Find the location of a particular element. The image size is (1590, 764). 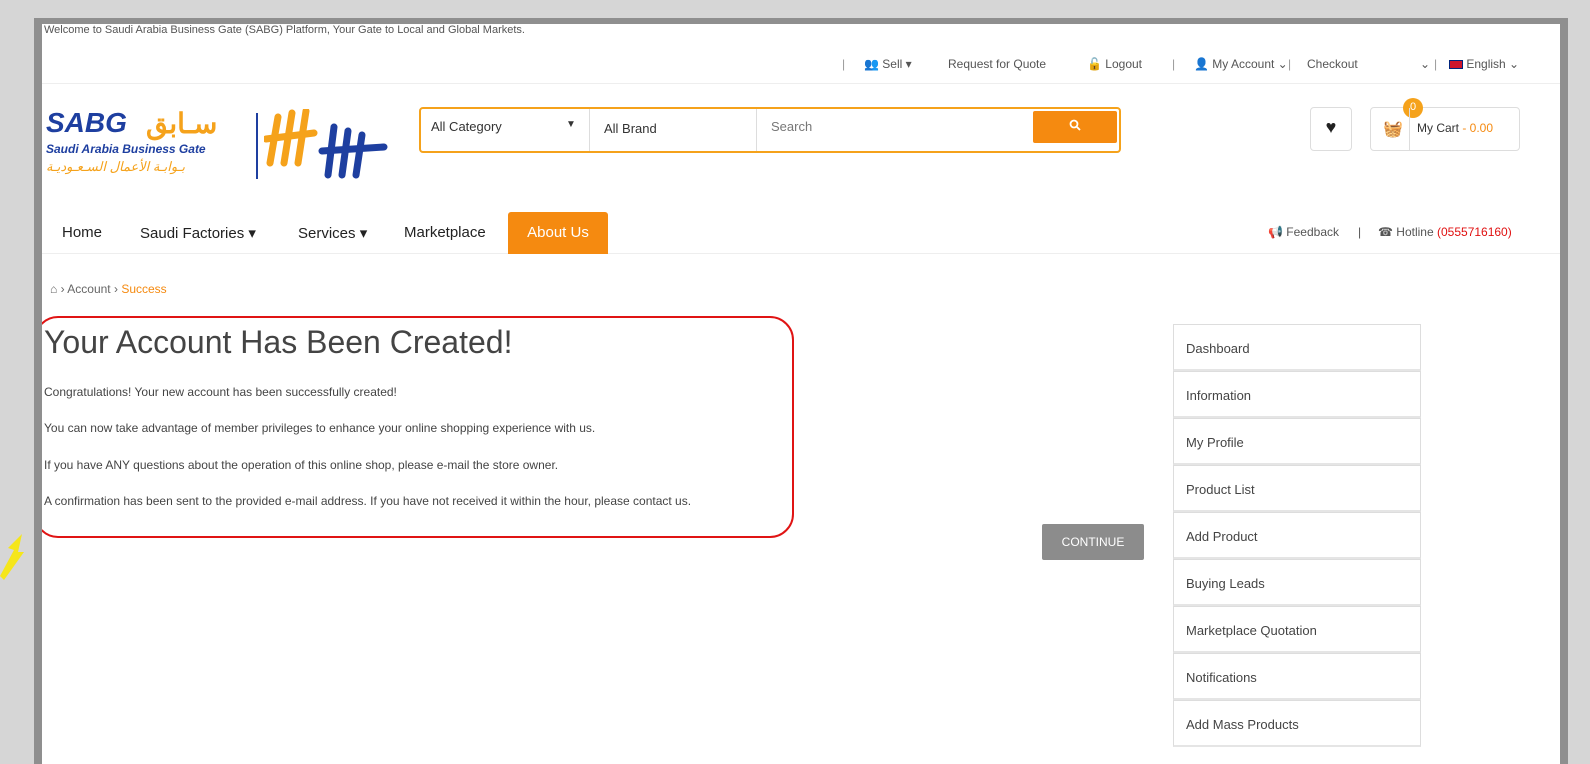

hotline: ☎ Hotline (0555716160) is located at coordinates (1445, 232).